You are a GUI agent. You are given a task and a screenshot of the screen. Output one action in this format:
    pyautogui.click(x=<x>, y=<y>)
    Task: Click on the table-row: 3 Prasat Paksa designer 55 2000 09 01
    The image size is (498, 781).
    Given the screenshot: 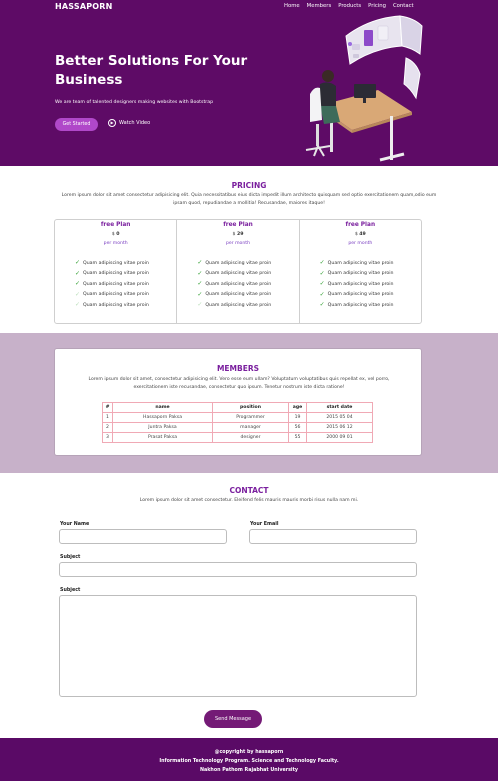 What is the action you would take?
    pyautogui.click(x=237, y=437)
    